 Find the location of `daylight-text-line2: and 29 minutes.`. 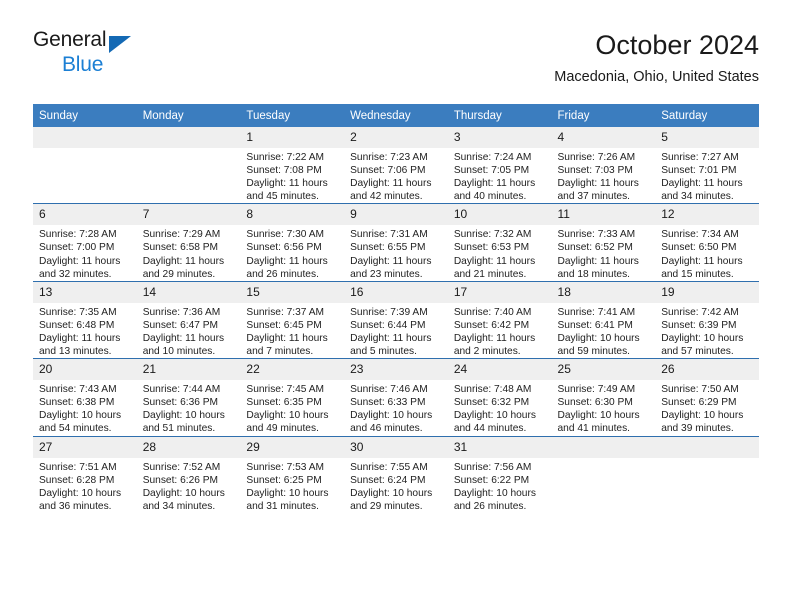

daylight-text-line2: and 29 minutes. is located at coordinates (179, 274).